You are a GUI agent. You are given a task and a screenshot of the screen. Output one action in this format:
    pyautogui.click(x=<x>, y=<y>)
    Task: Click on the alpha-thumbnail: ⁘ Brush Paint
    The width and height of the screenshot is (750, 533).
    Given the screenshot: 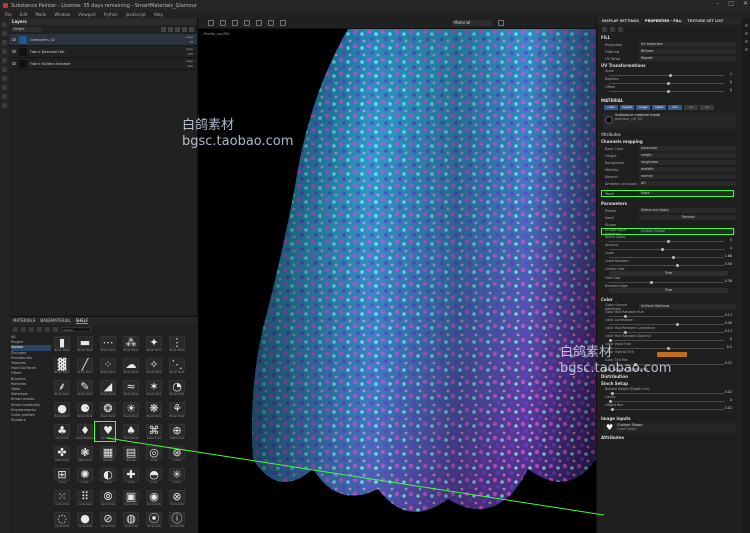 What is the action you would take?
    pyautogui.click(x=108, y=366)
    